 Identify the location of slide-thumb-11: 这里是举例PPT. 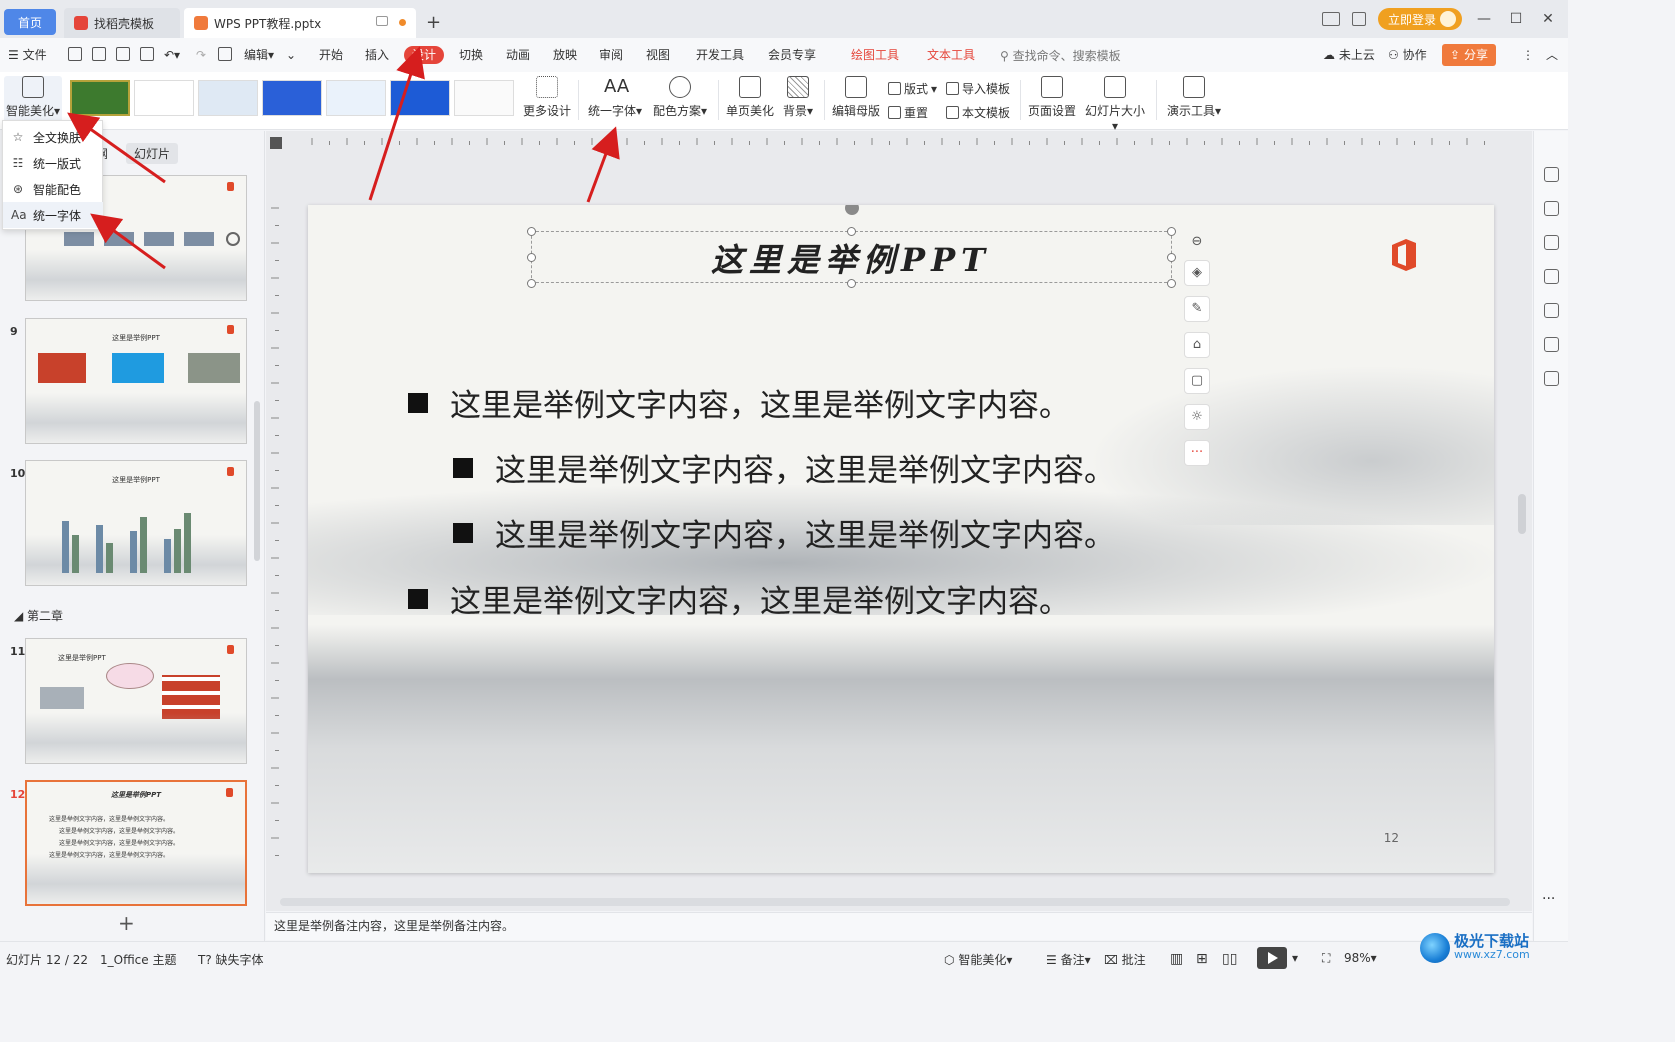
(136, 701).